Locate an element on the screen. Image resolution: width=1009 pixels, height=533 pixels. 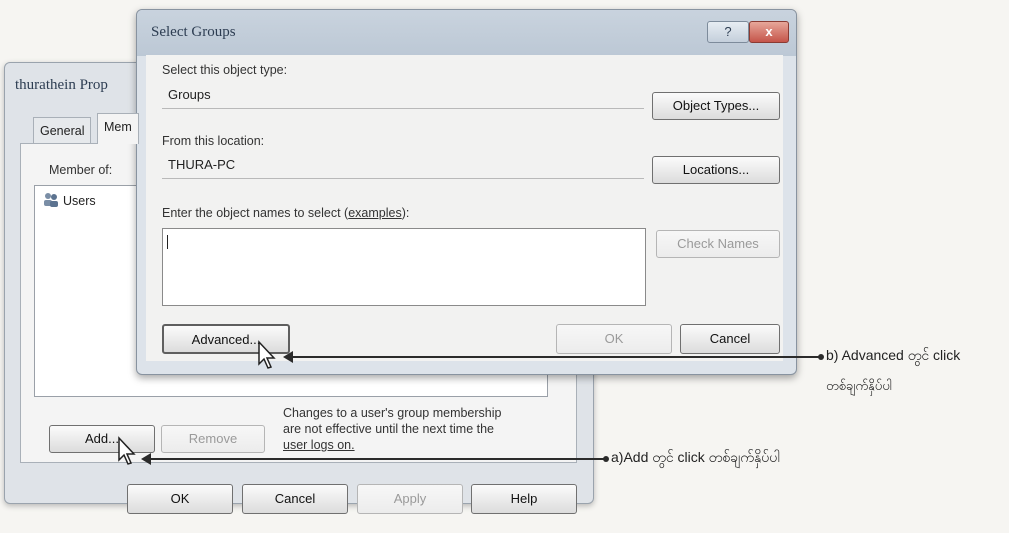
location-label: From this location: is located at coordinates (213, 141).